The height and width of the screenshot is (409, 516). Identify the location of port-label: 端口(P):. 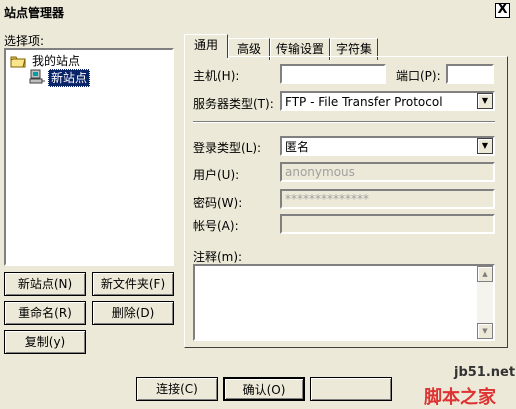
(418, 76).